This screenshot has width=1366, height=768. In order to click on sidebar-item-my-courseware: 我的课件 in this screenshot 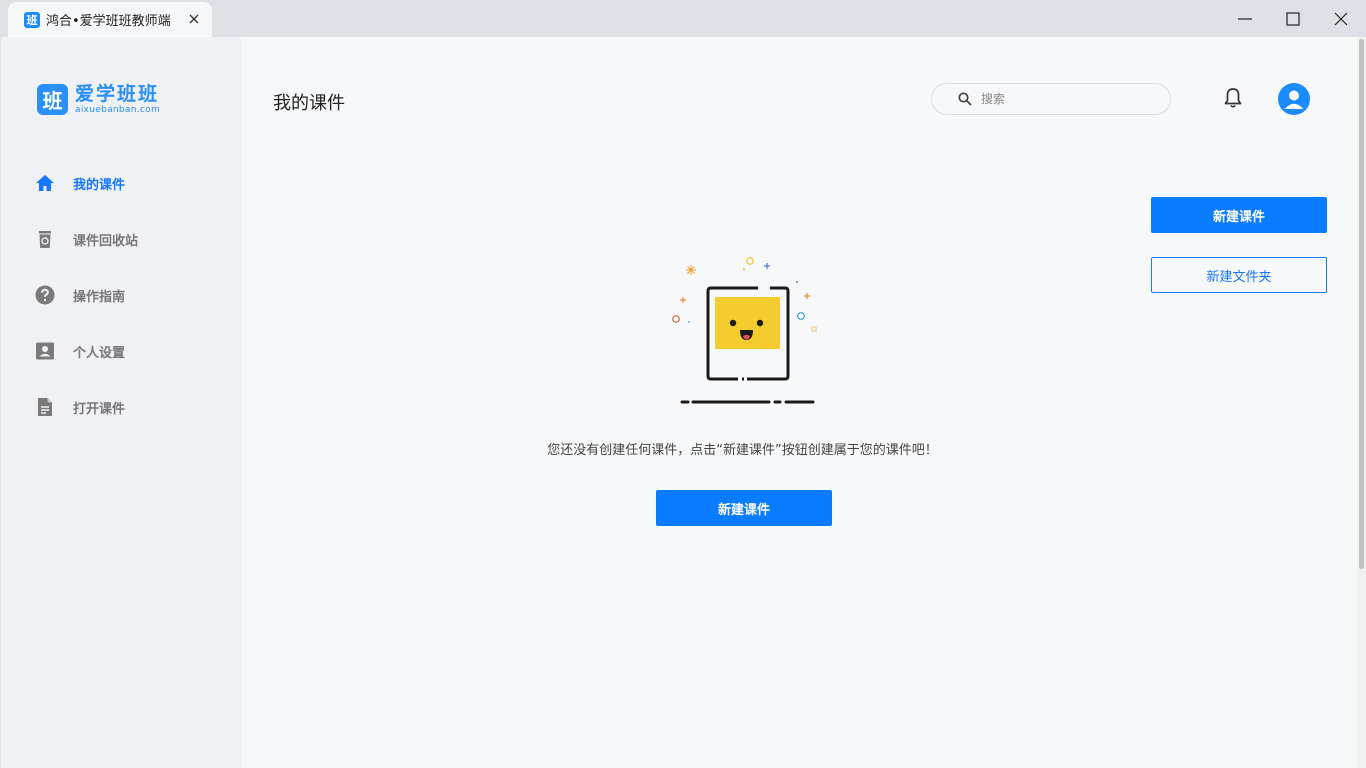, I will do `click(121, 183)`.